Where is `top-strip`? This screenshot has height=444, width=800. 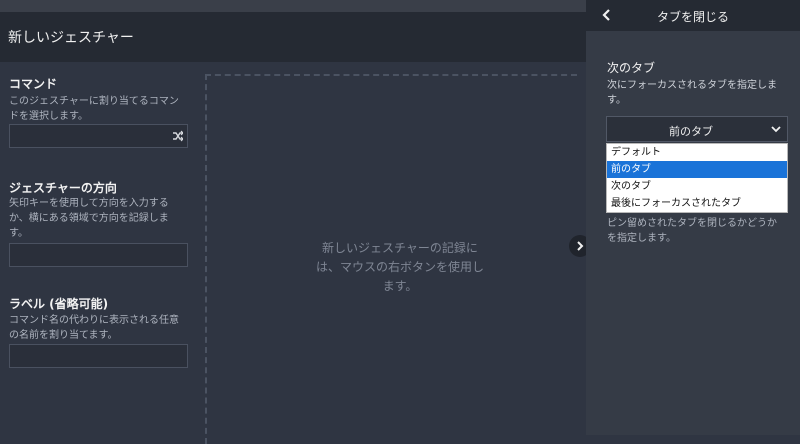
top-strip is located at coordinates (293, 6).